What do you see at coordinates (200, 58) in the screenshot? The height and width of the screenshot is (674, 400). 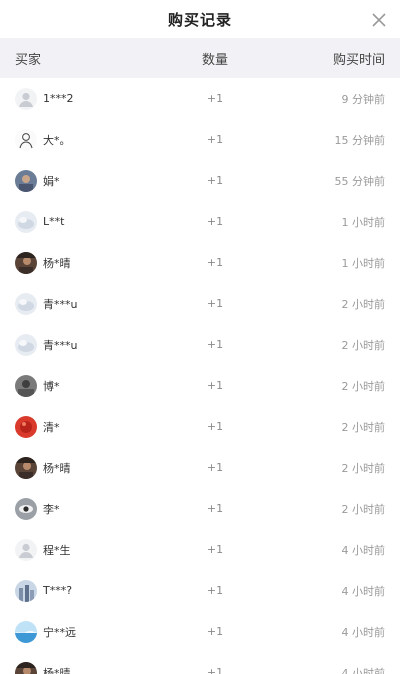 I see `table-header: 买家 数量 购买时间` at bounding box center [200, 58].